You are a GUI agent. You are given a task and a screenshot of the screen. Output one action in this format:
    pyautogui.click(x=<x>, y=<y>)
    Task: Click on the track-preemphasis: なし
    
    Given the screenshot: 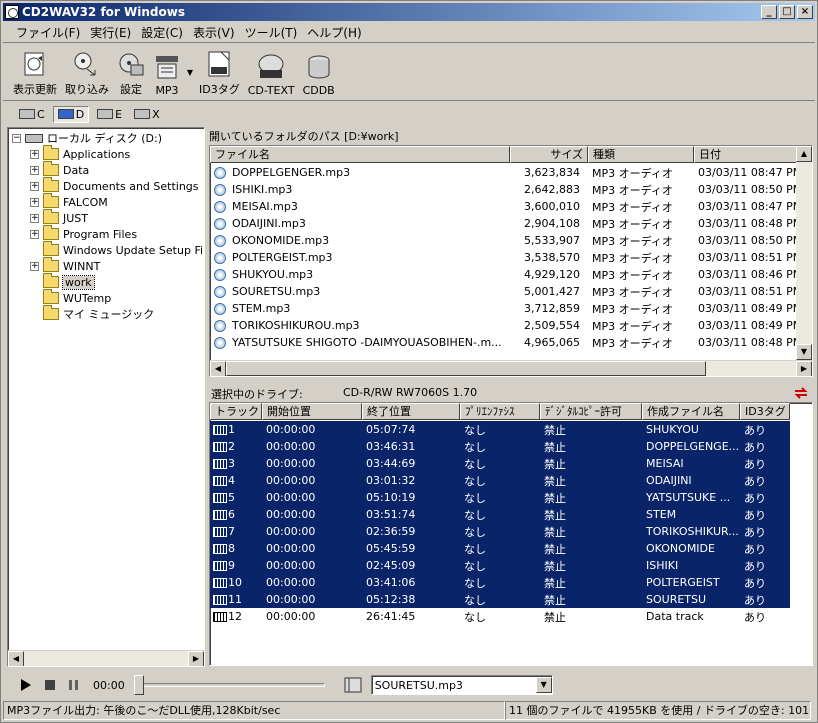 What is the action you would take?
    pyautogui.click(x=475, y=447)
    